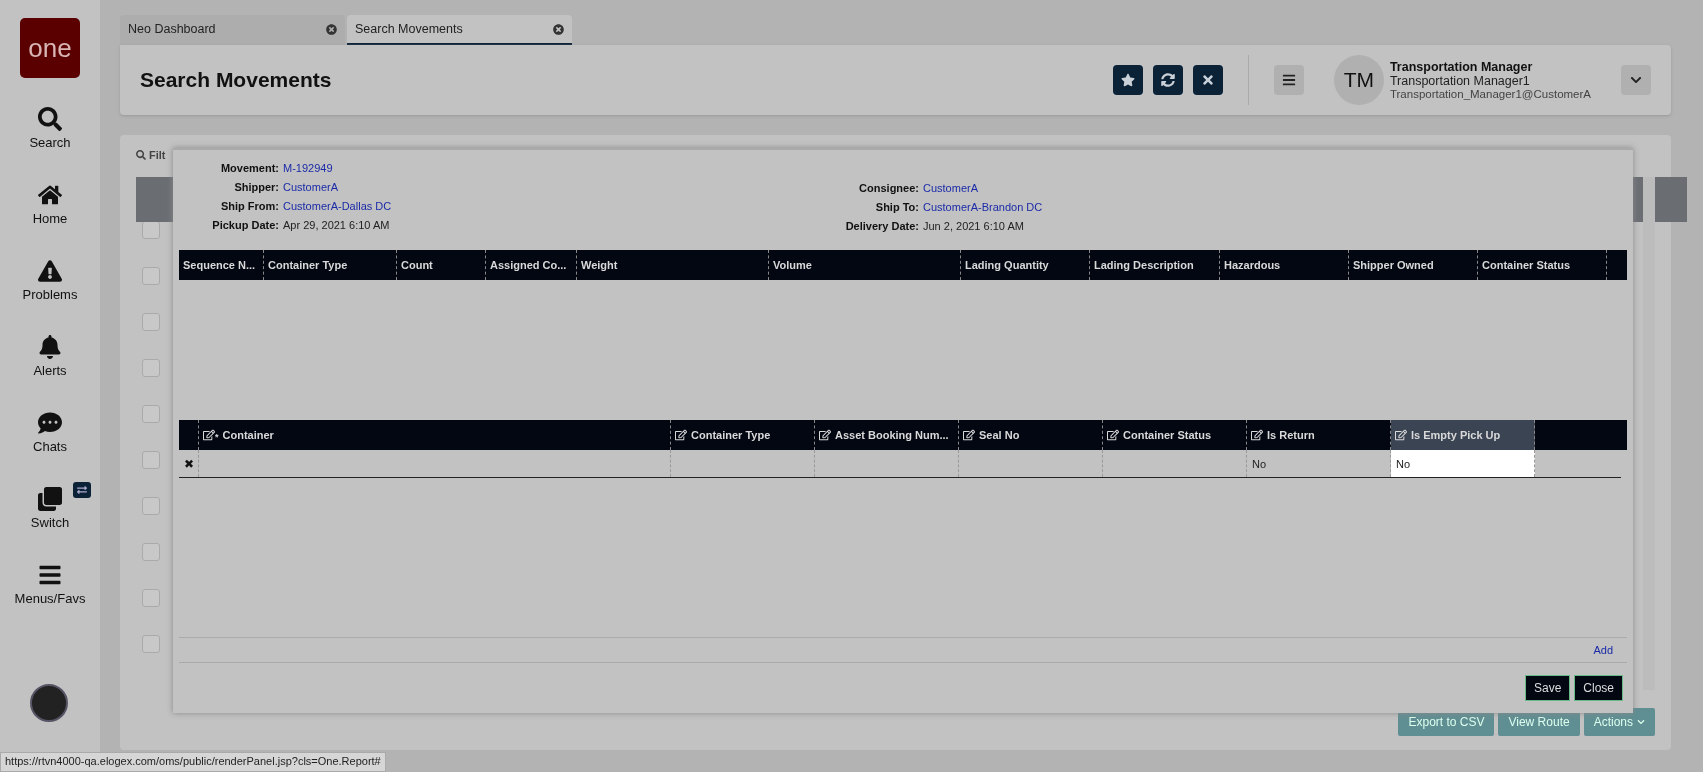  What do you see at coordinates (673, 265) in the screenshot?
I see `column-header: Weight` at bounding box center [673, 265].